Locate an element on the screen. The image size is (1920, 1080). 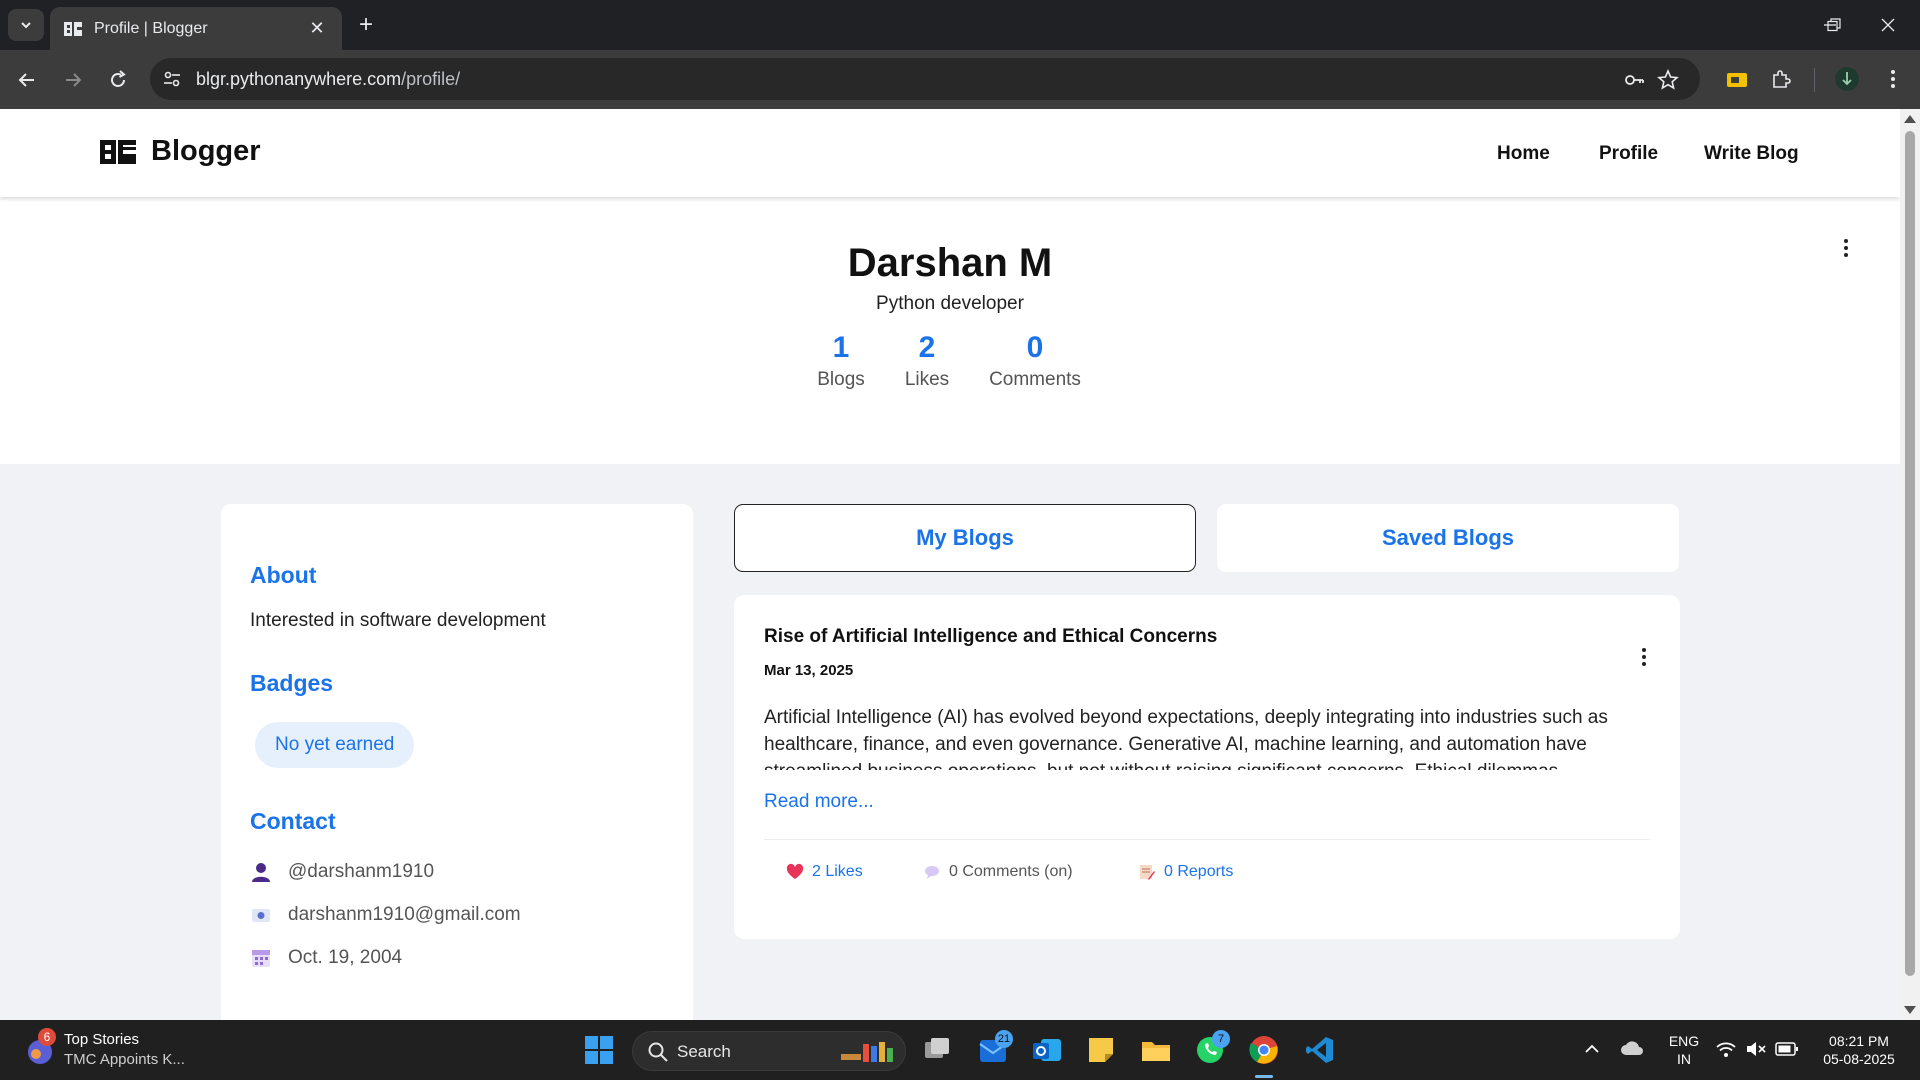
arrow-left-icon is located at coordinates (26, 80).